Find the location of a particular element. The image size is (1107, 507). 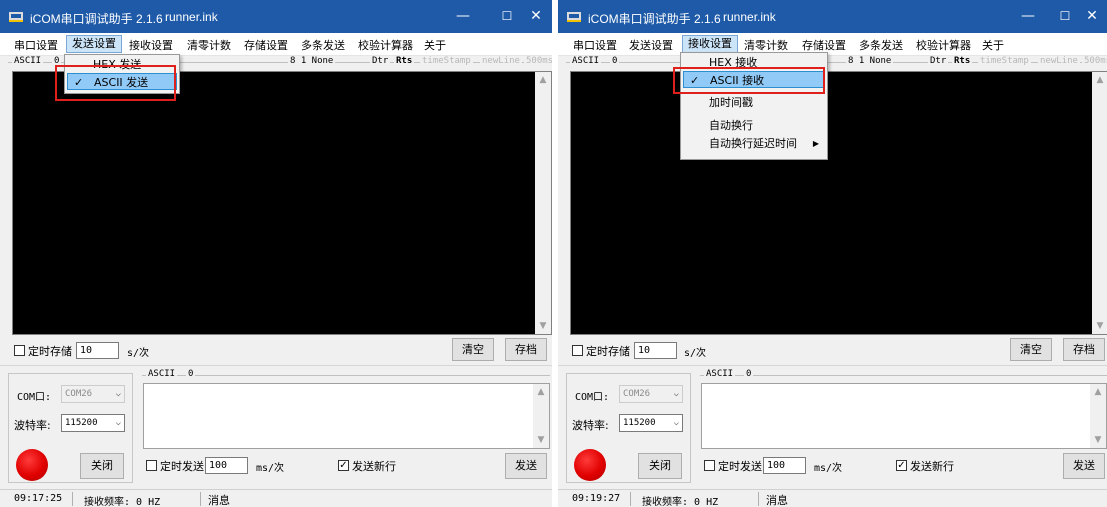

menu-item-auto-wrap: 自动换行 is located at coordinates (754, 125).